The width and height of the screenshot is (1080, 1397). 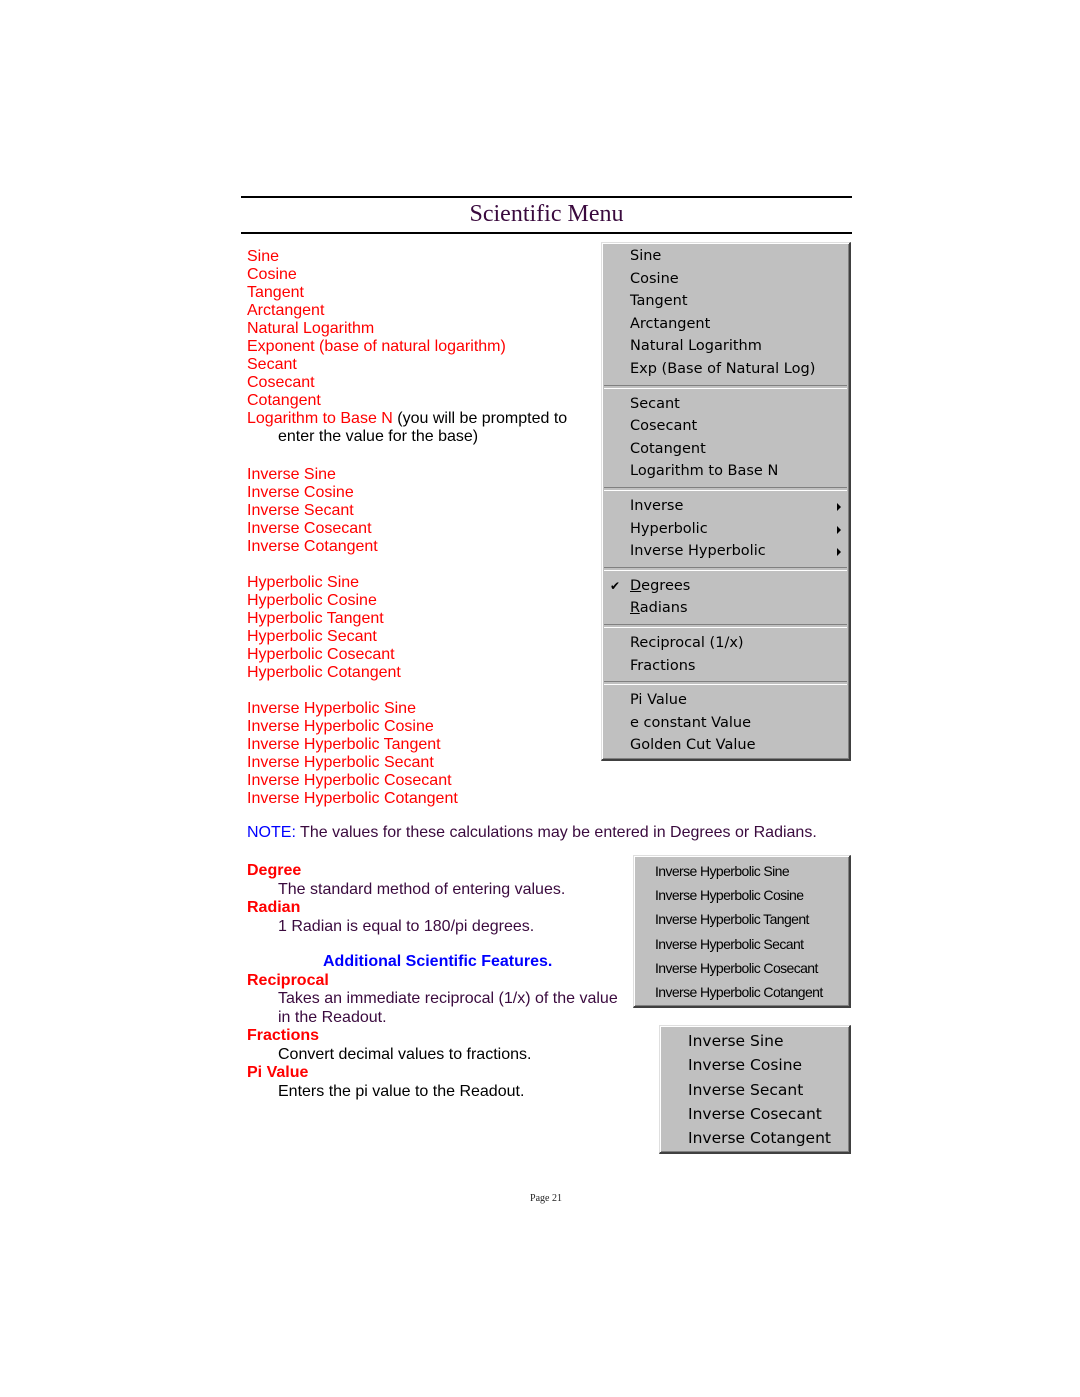 I want to click on menu-item-radians: Radians, so click(x=725, y=608).